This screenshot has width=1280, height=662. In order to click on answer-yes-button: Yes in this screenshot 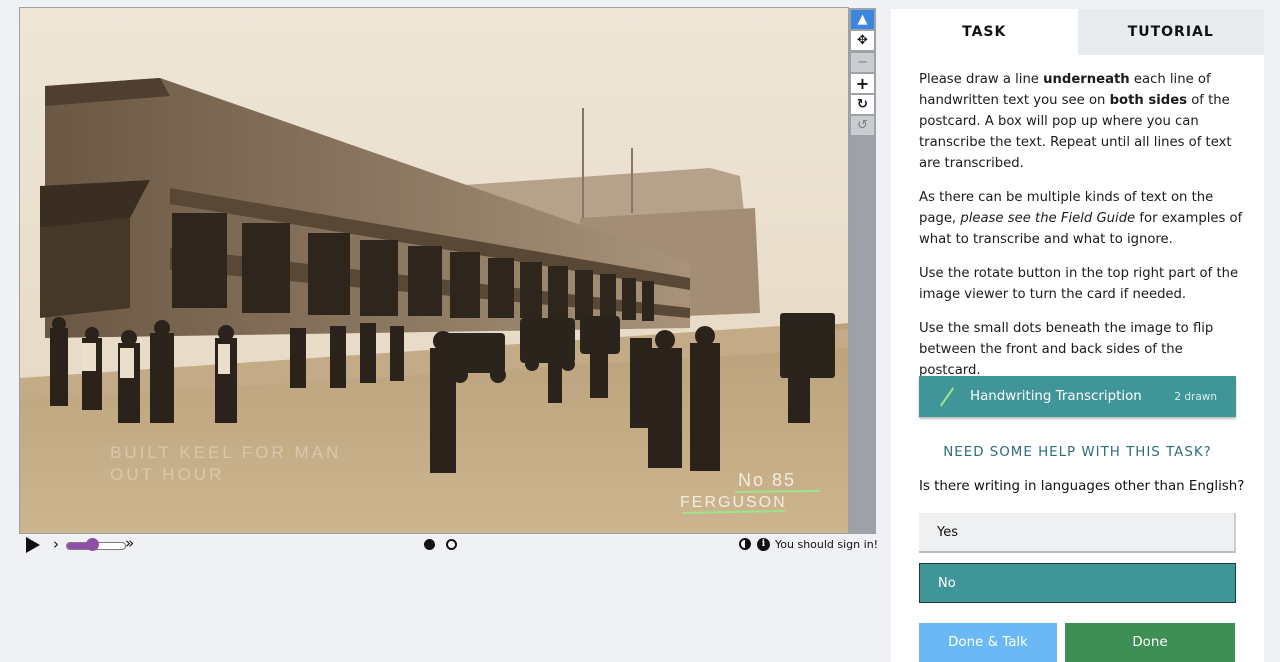, I will do `click(1077, 533)`.